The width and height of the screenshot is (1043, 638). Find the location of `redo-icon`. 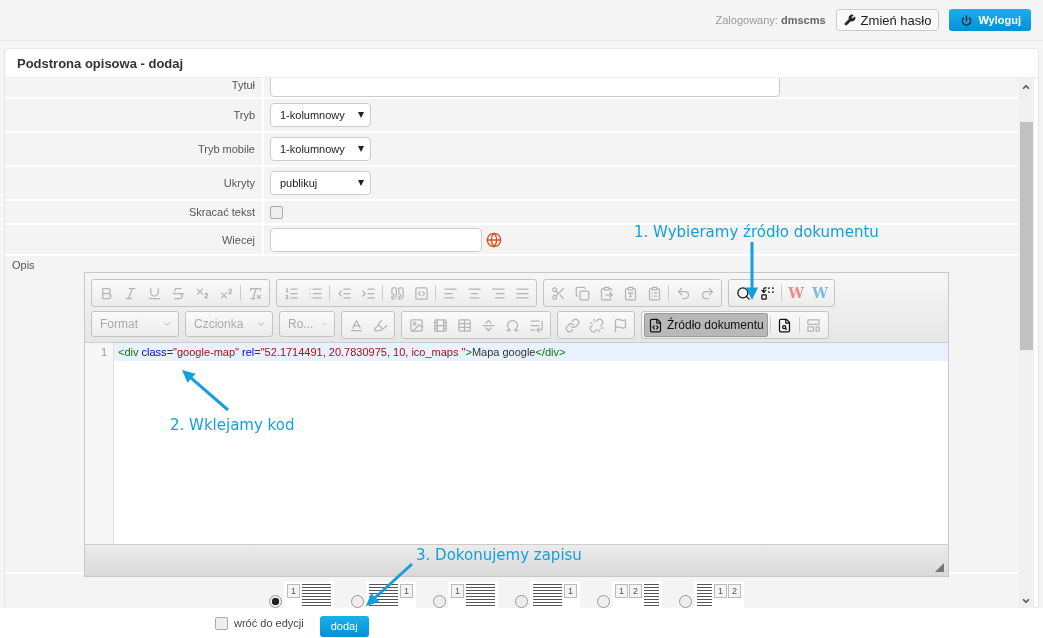

redo-icon is located at coordinates (707, 293).